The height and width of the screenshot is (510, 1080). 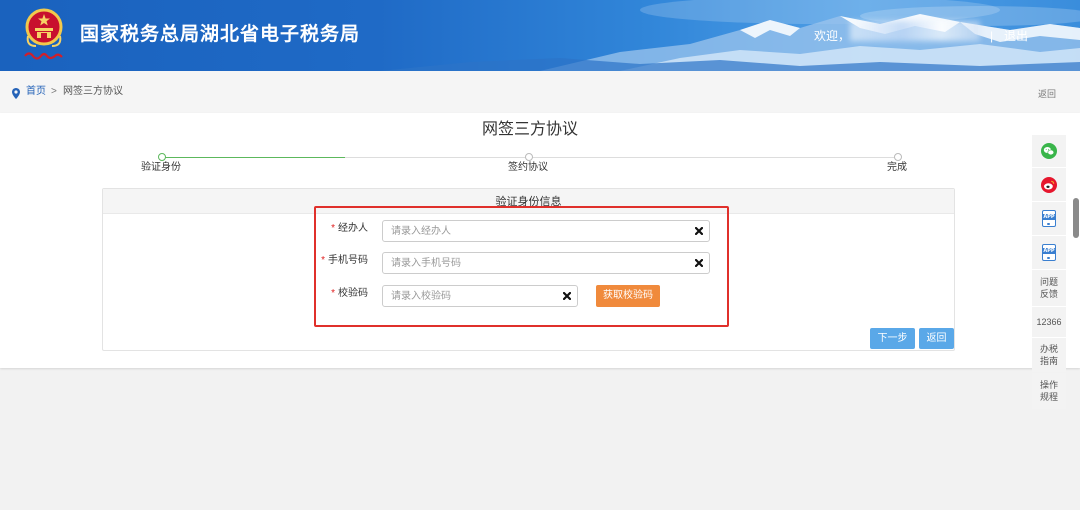 I want to click on blurred-username, so click(x=915, y=31).